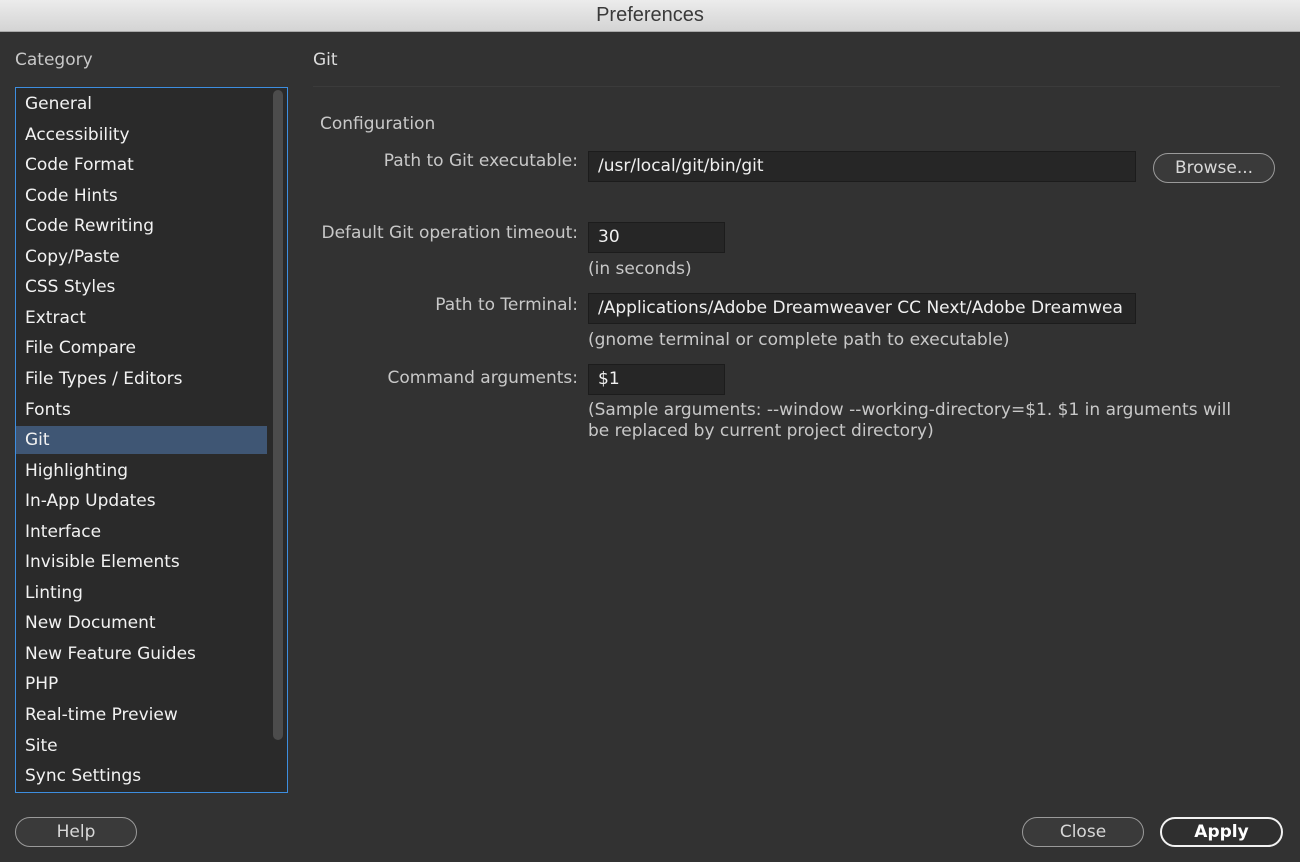  Describe the element at coordinates (656, 379) in the screenshot. I see `command-arguments-input: $1` at that location.